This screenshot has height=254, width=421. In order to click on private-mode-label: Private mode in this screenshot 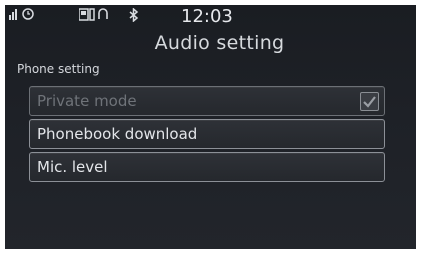, I will do `click(87, 101)`.